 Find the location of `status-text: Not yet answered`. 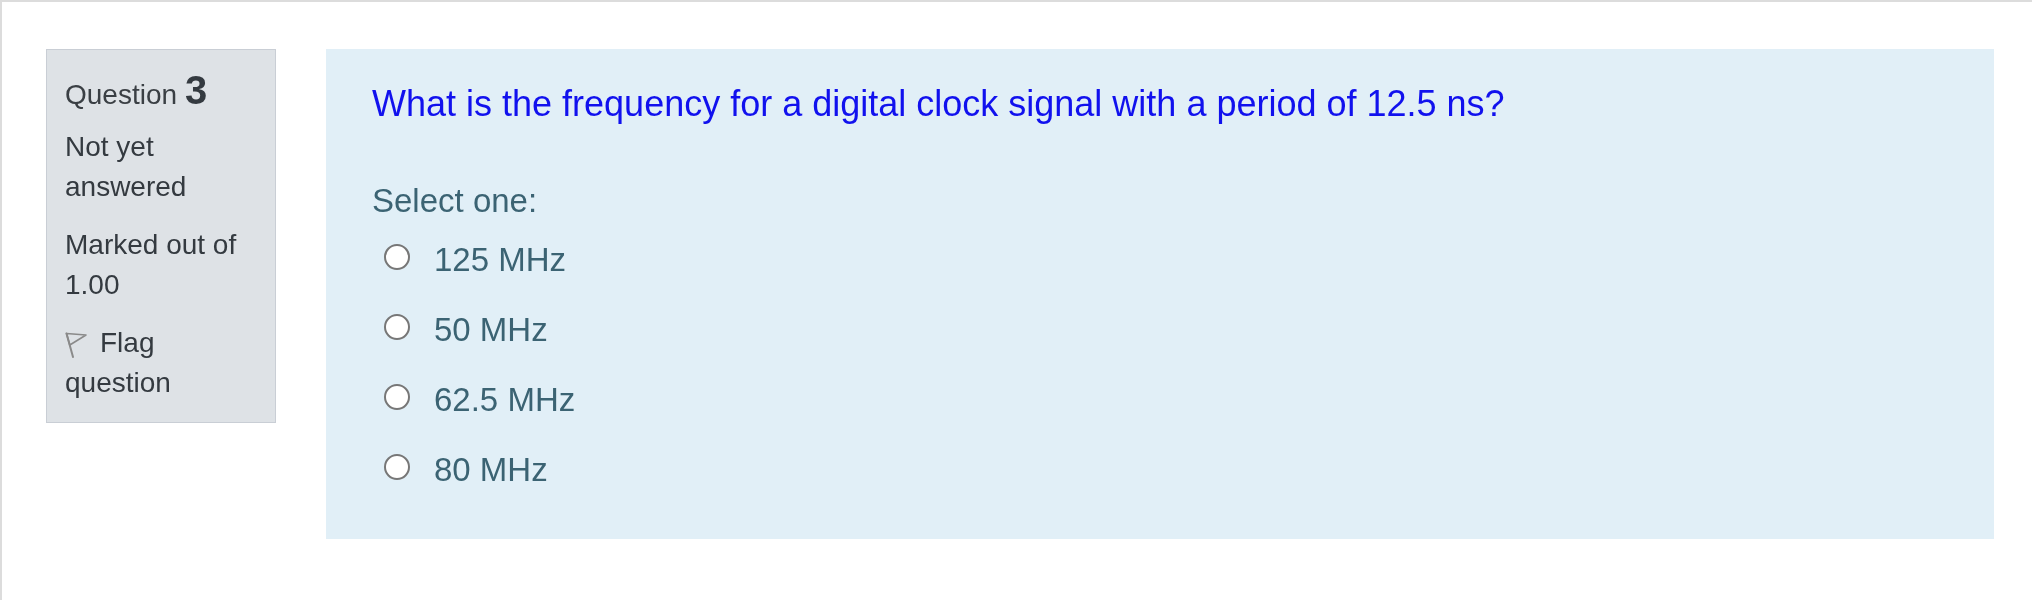

status-text: Not yet answered is located at coordinates (126, 167).